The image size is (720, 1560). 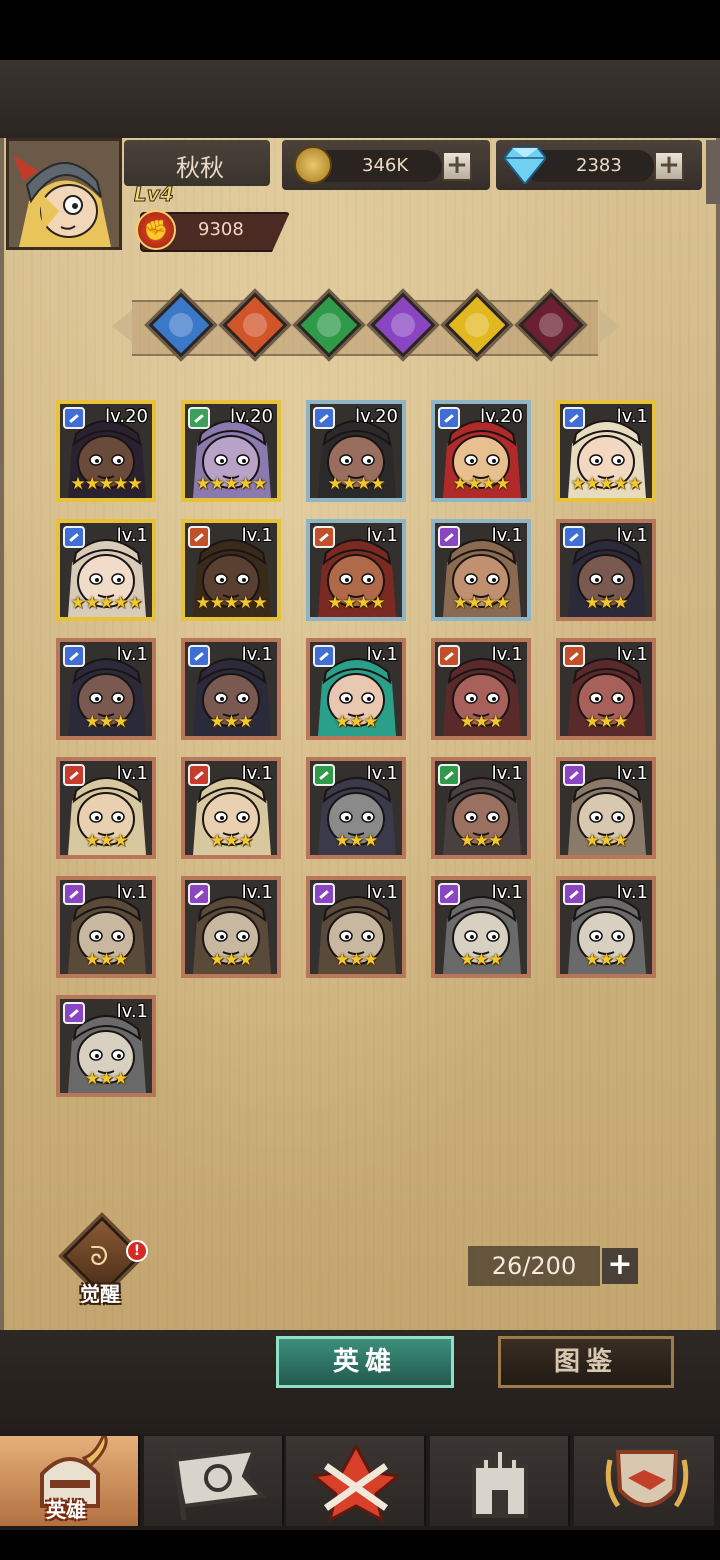 I want to click on awaken-button: ᘐ ! 觉醒, so click(x=104, y=1260).